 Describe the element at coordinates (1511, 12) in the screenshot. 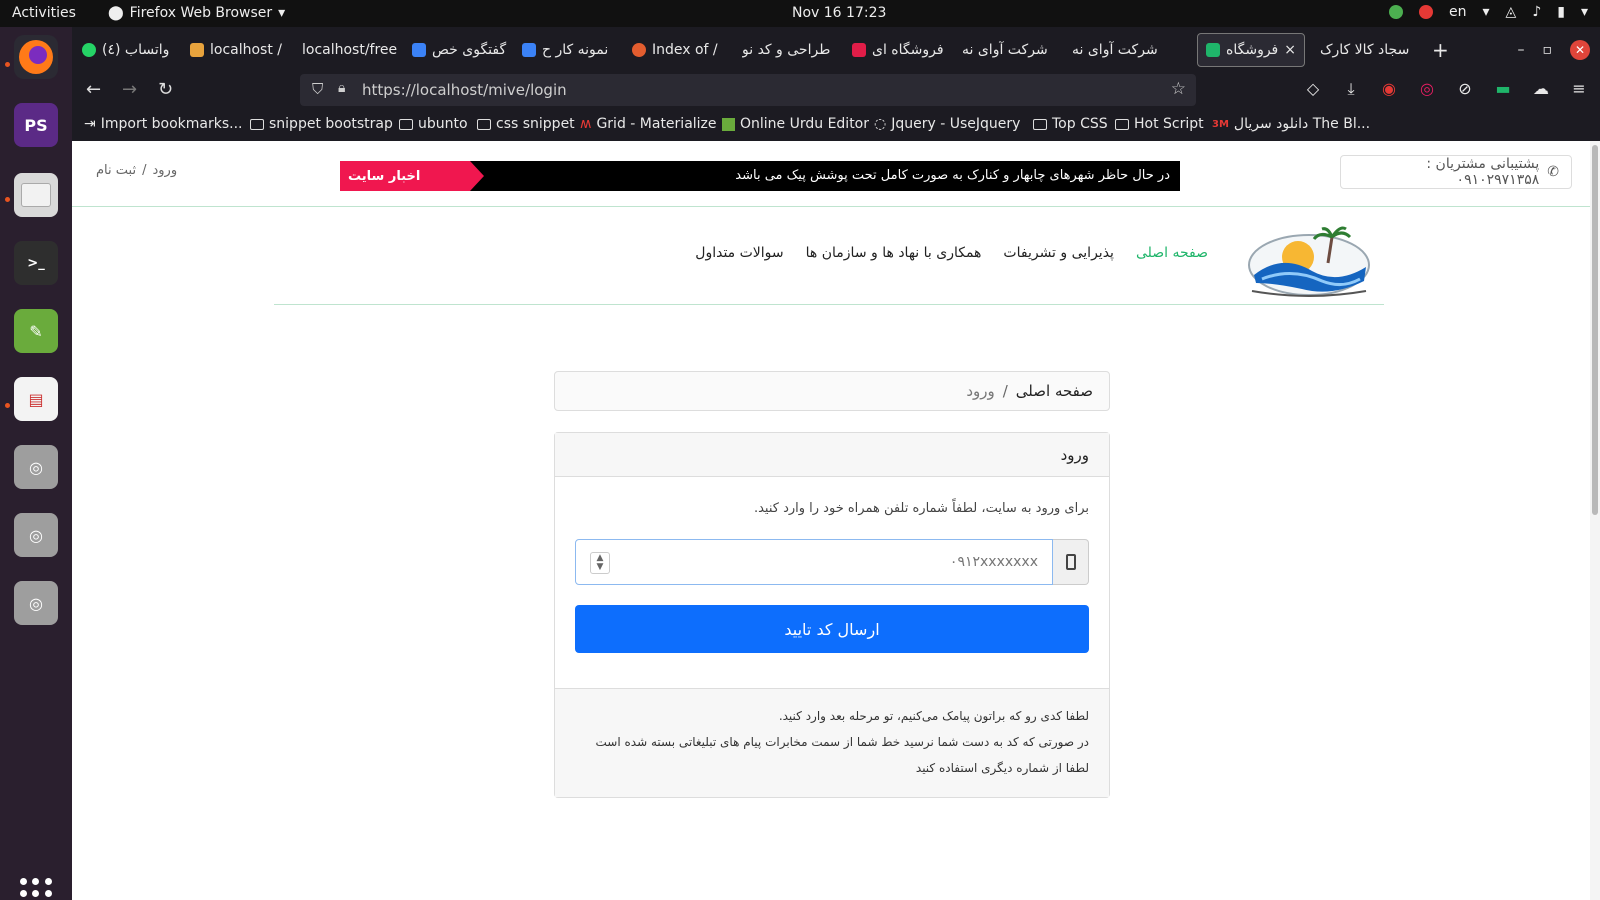

I see `wifi-icon: ◬` at that location.